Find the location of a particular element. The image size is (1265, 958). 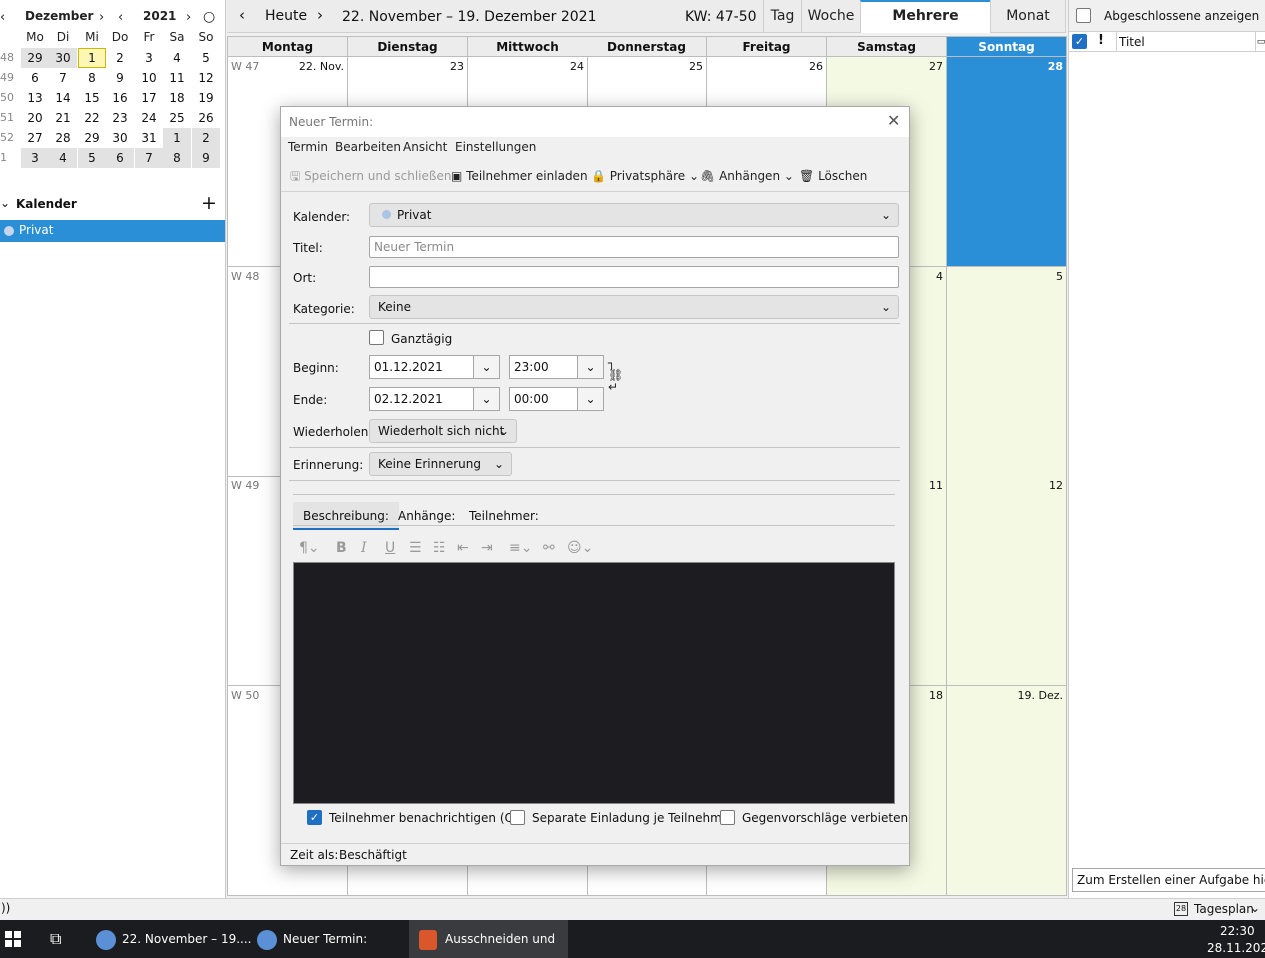

tab-week: Woche is located at coordinates (830, 16).